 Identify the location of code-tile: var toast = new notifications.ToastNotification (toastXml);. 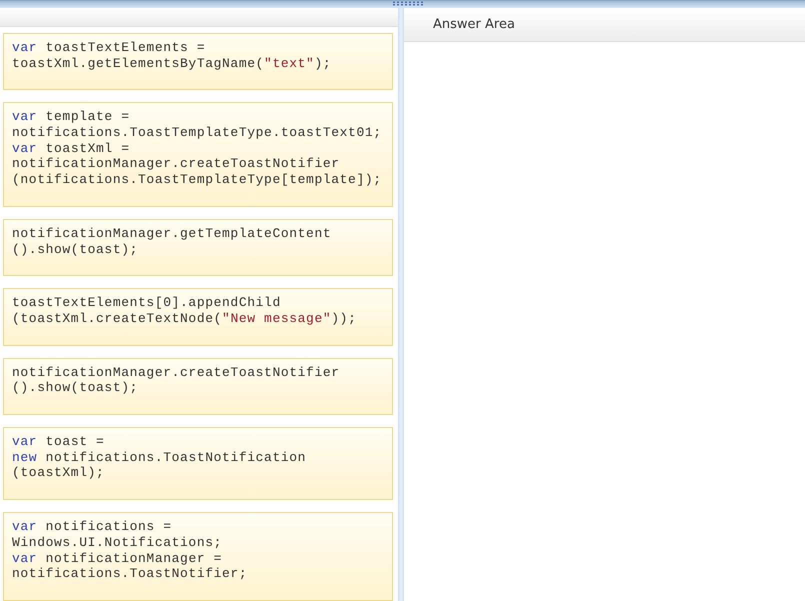
(198, 463).